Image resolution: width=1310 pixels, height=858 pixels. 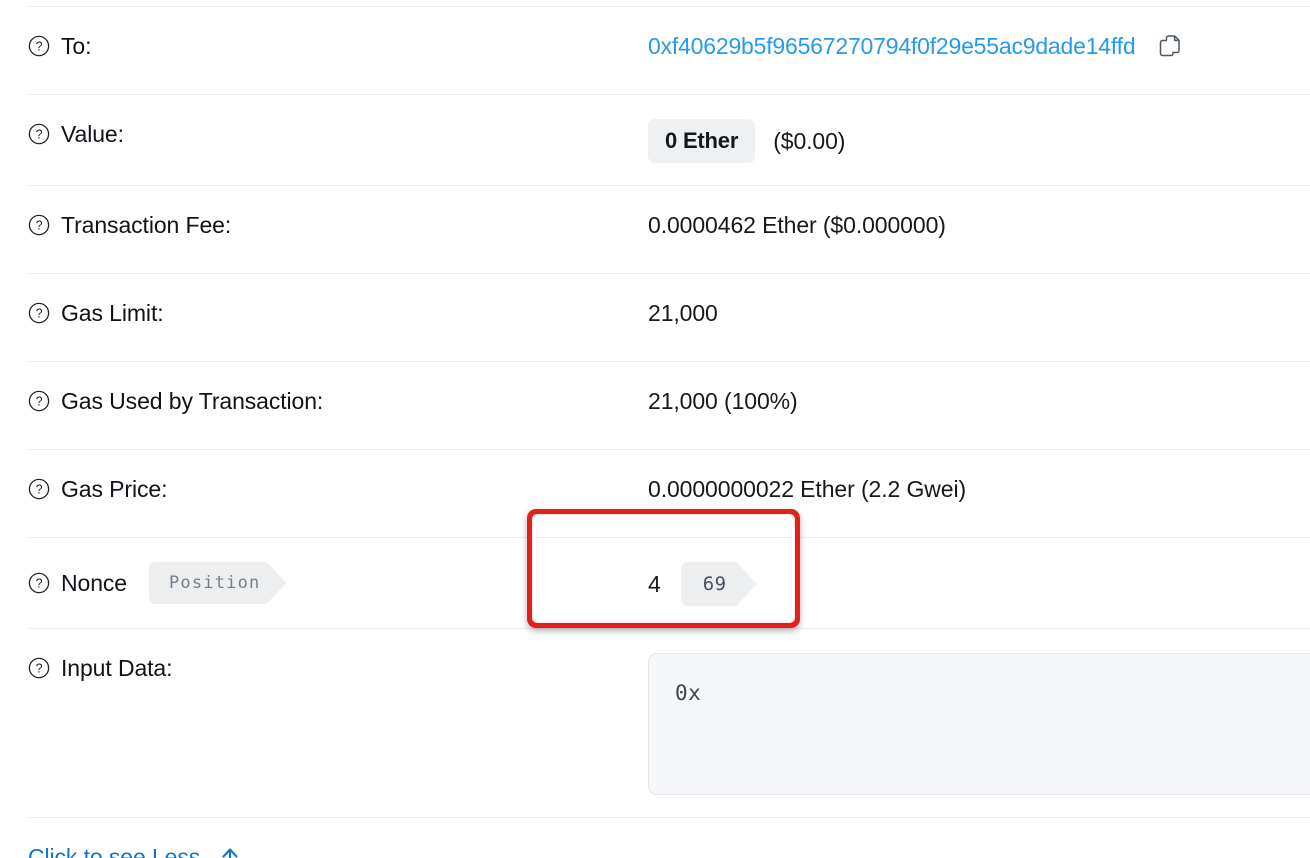 I want to click on detail-row-gas-used: ? Gas Used by Transaction: 21,000 (100%), so click(x=669, y=405).